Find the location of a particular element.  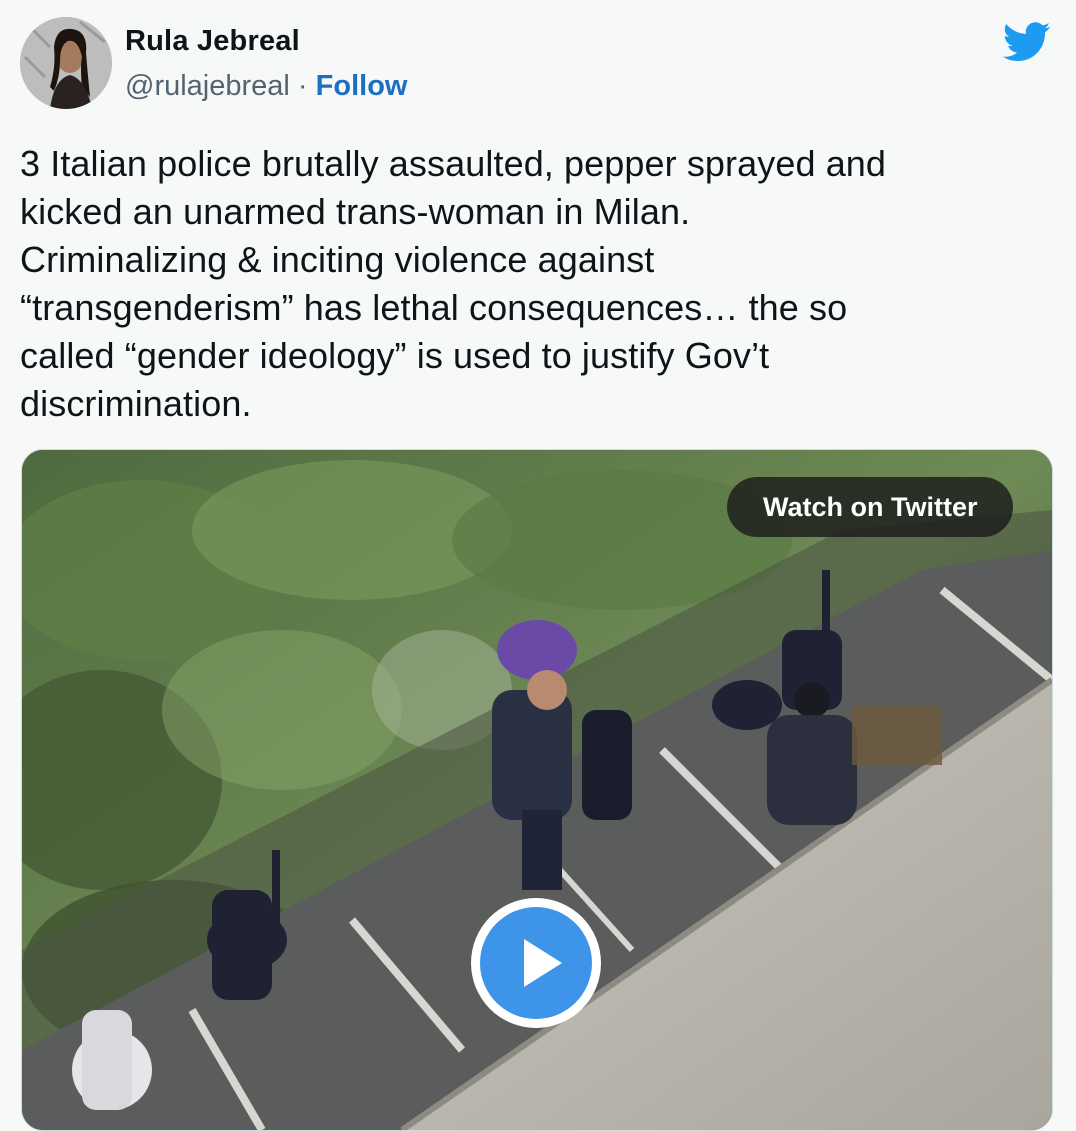

play-button-circle is located at coordinates (536, 963).